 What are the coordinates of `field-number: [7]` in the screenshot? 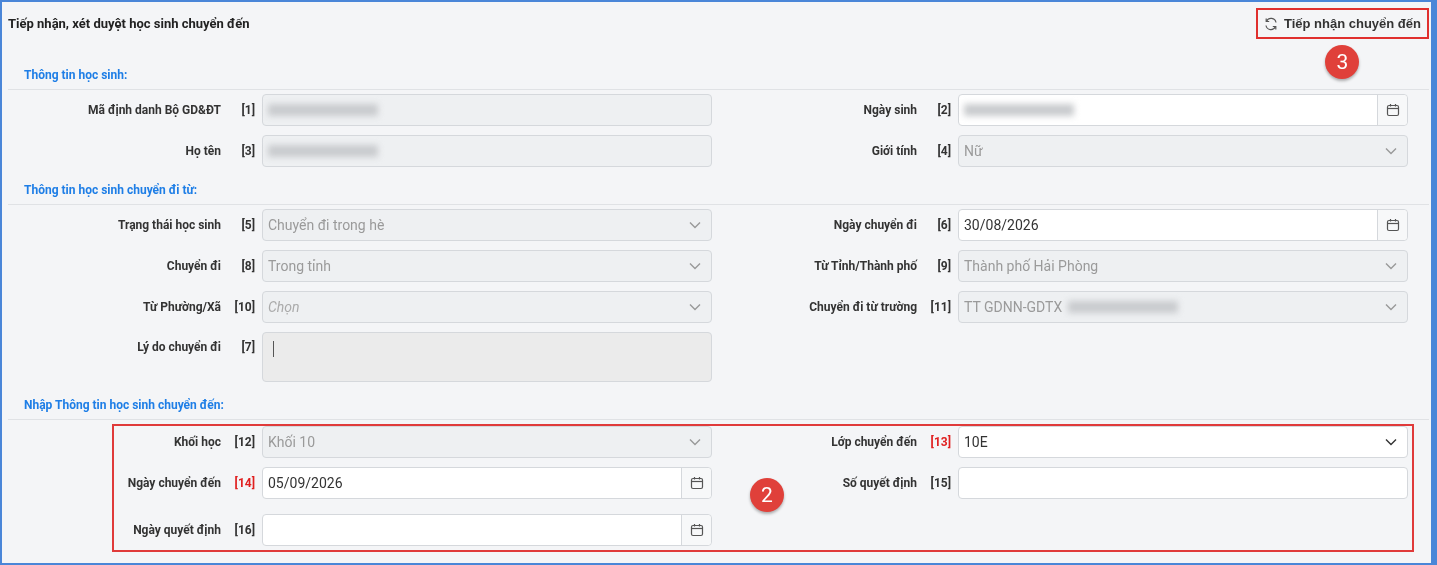 It's located at (247, 347).